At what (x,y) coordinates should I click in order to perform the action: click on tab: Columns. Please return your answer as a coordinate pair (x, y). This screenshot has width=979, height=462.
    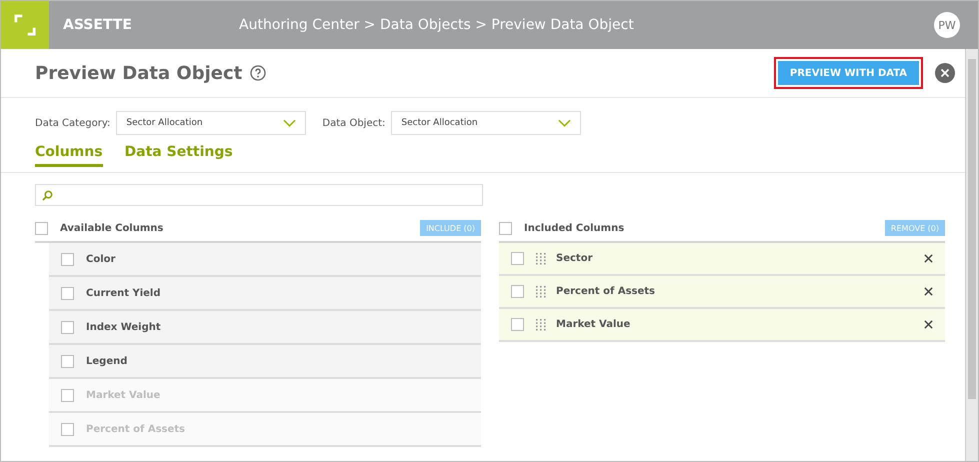
    Looking at the image, I should click on (69, 155).